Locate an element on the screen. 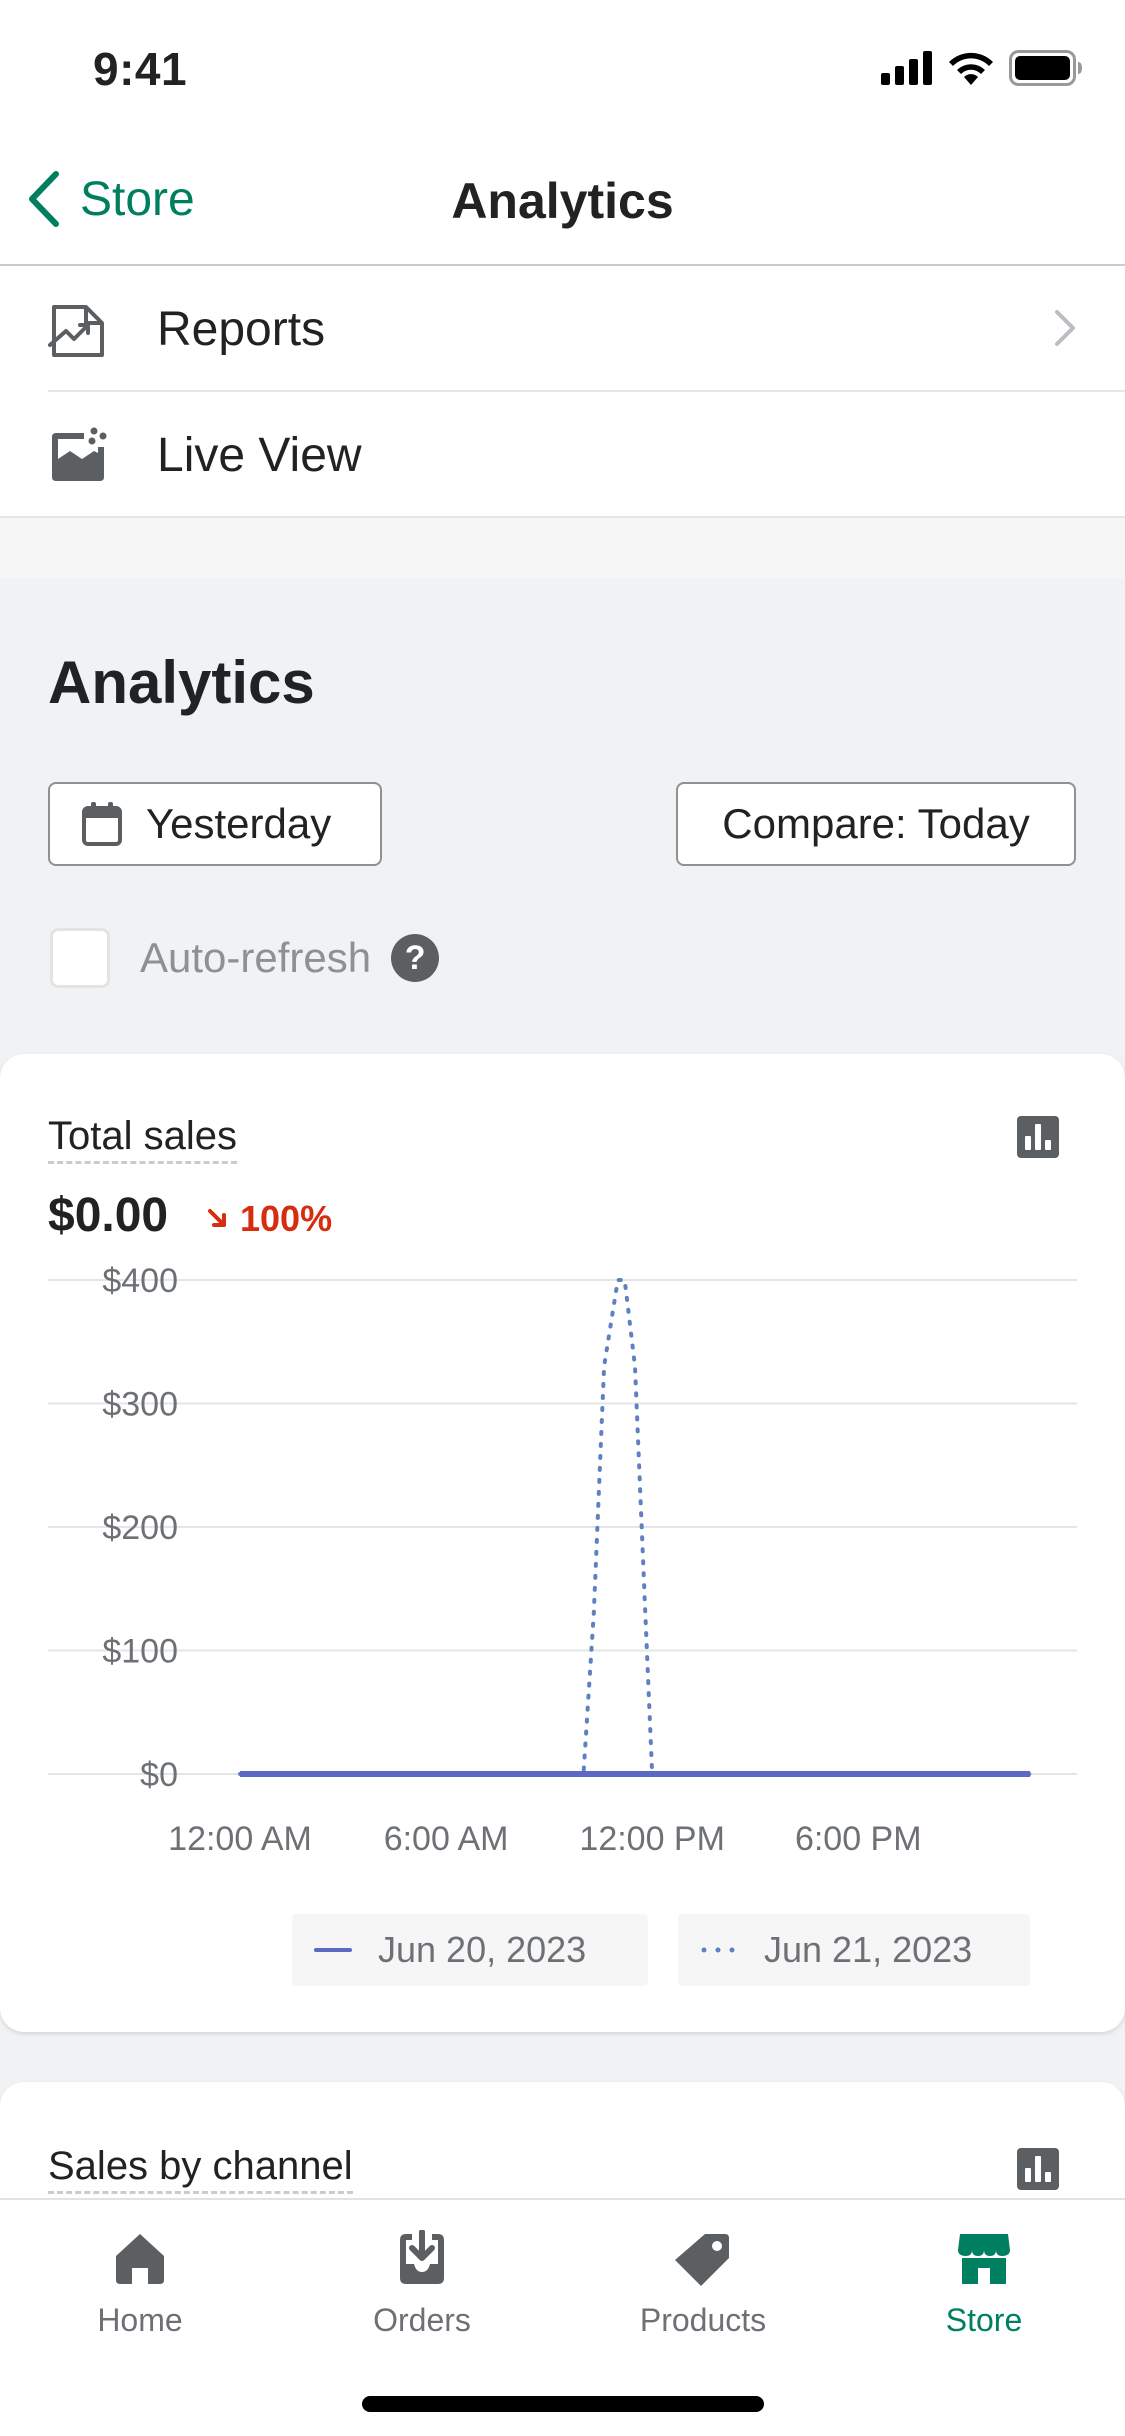  tab-store: Store is located at coordinates (984, 2284).